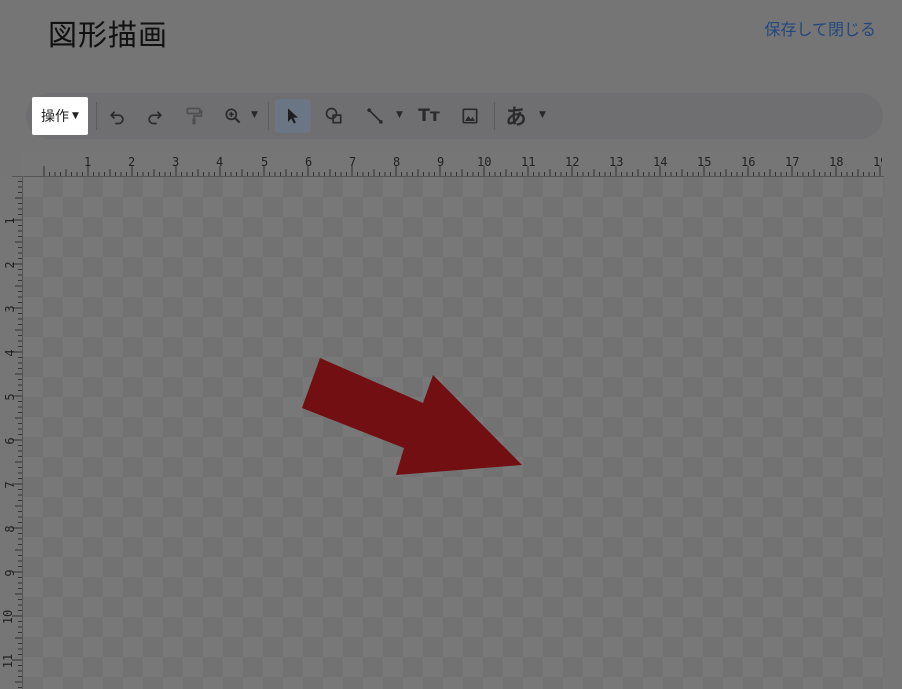  Describe the element at coordinates (660, 162) in the screenshot. I see `ruler-label: 14` at that location.